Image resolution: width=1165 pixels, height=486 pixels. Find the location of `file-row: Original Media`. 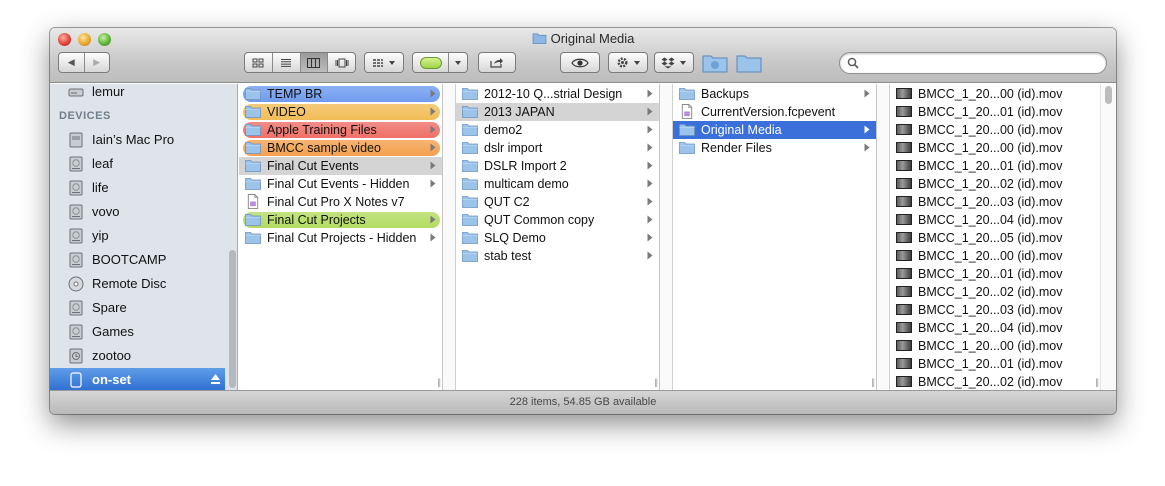

file-row: Original Media is located at coordinates (774, 130).